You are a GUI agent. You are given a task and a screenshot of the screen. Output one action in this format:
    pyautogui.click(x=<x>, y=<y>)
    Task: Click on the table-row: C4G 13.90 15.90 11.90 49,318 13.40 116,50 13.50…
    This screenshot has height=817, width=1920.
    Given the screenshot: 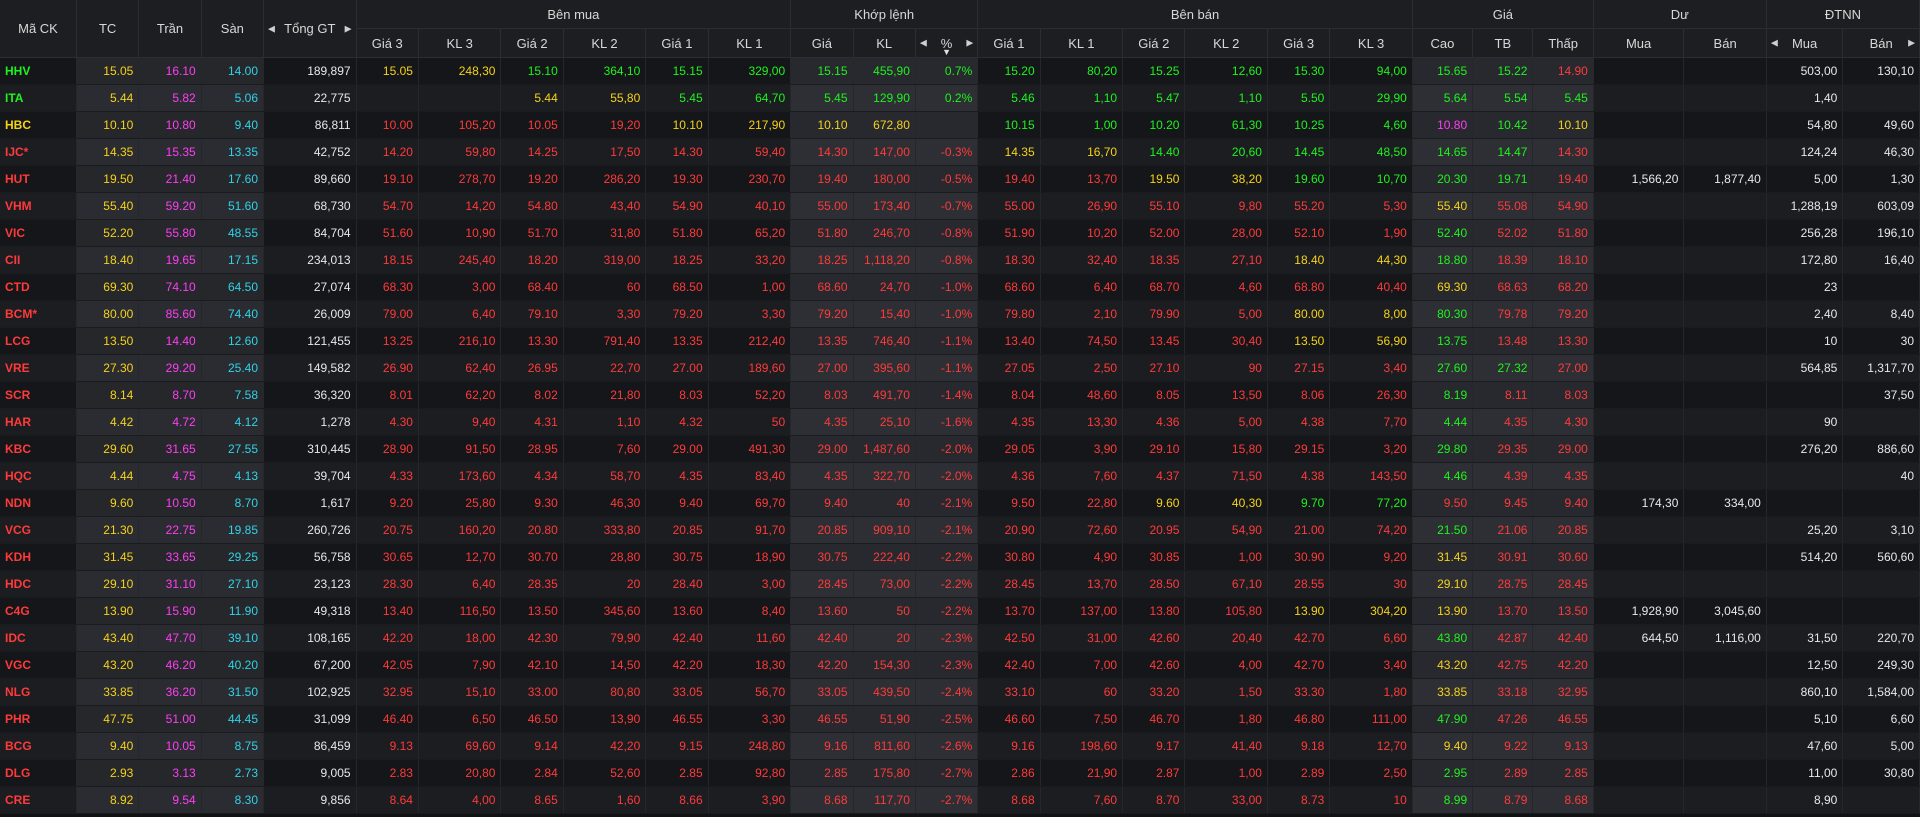 What is the action you would take?
    pyautogui.click(x=960, y=611)
    